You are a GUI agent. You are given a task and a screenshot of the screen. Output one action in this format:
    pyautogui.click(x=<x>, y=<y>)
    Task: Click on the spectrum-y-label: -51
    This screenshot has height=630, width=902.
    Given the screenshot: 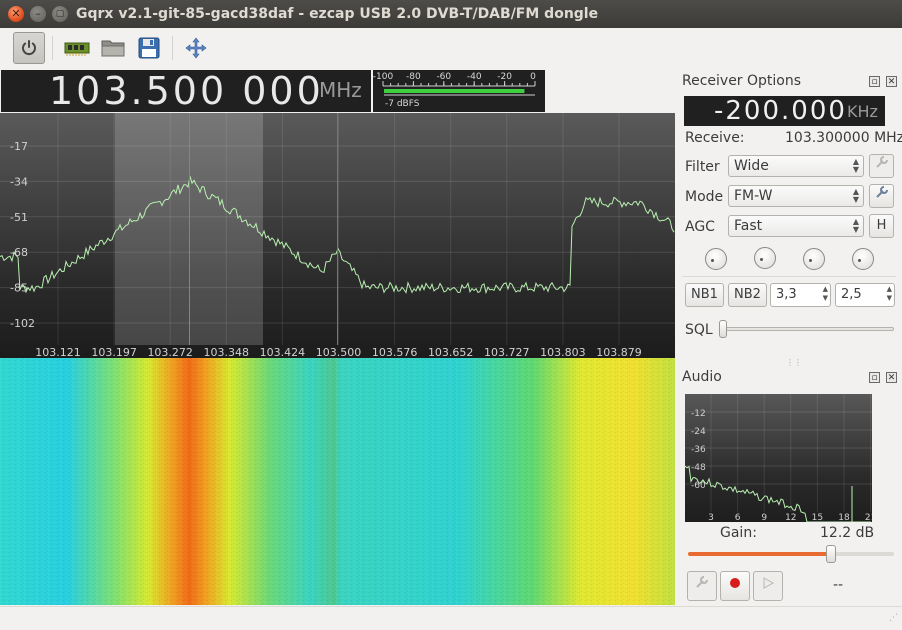 What is the action you would take?
    pyautogui.click(x=19, y=217)
    